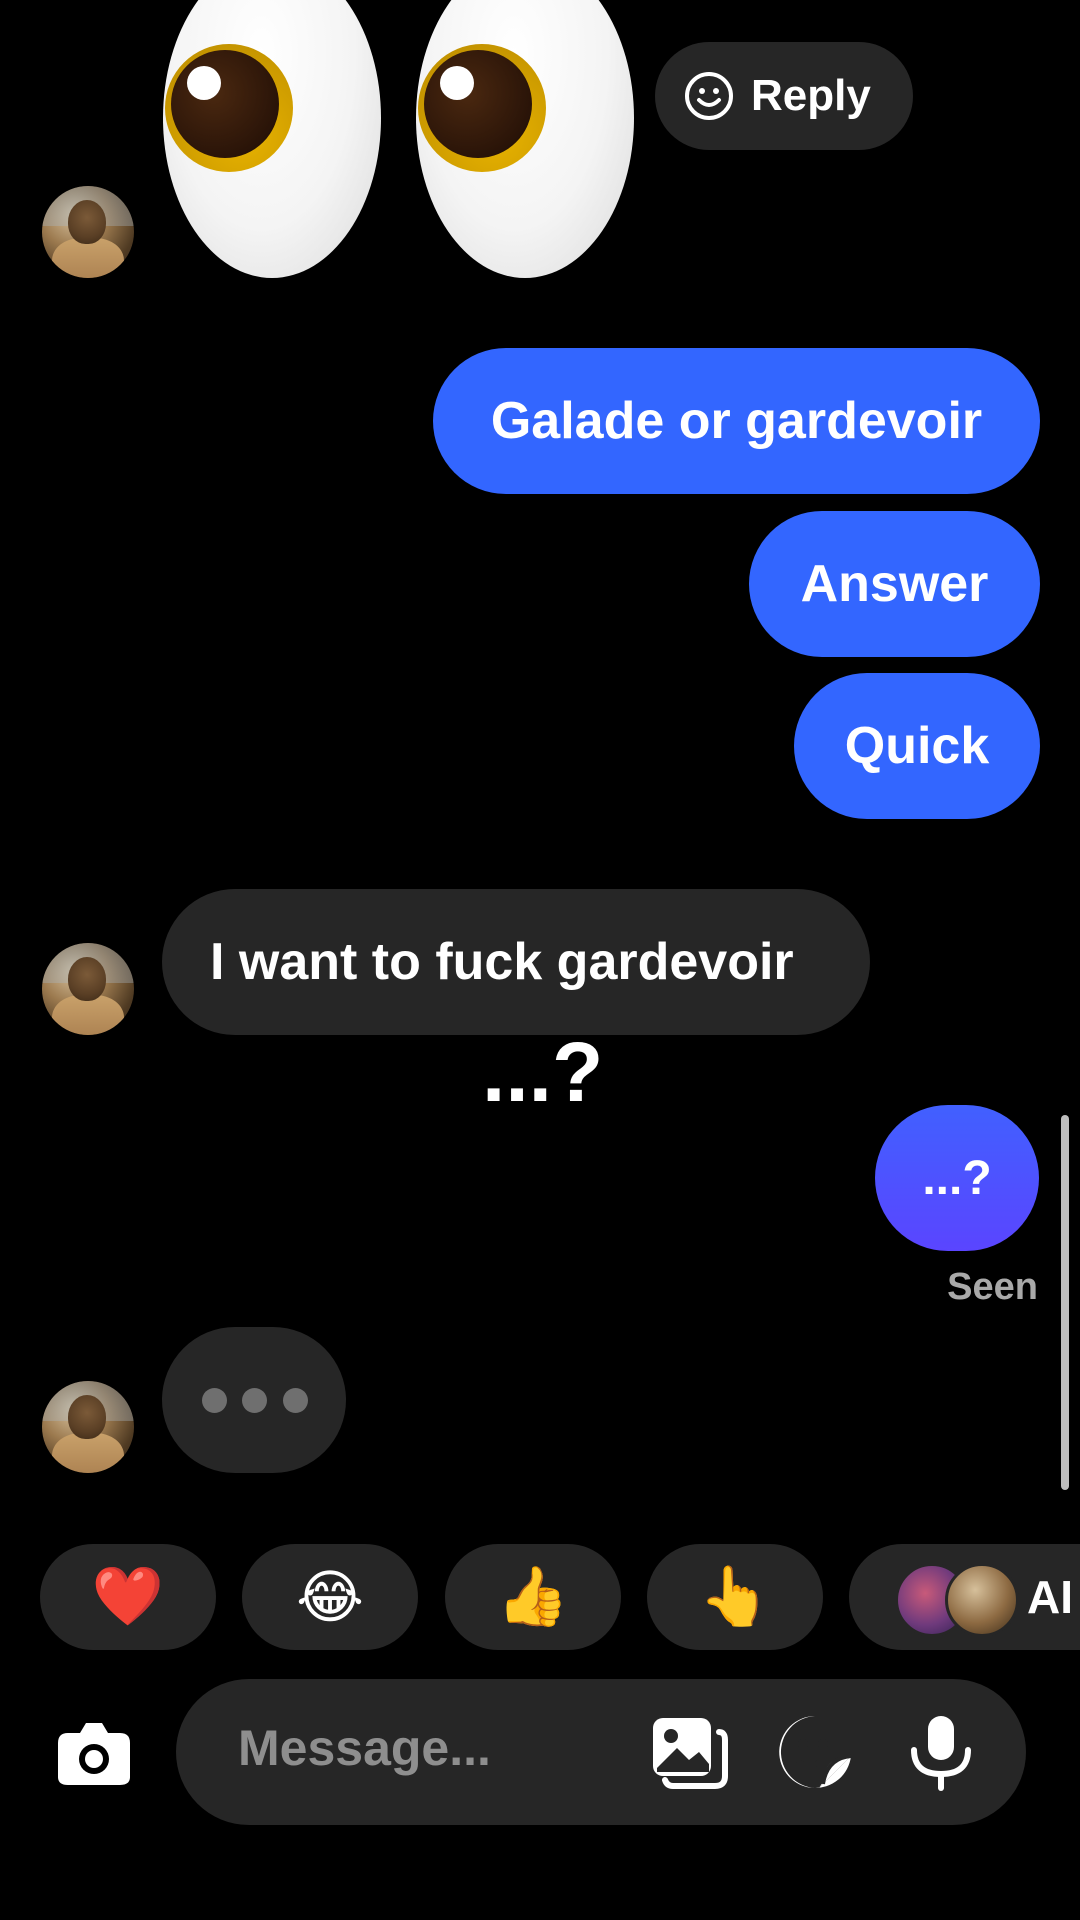  I want to click on contact-avatar-small, so click(982, 1600).